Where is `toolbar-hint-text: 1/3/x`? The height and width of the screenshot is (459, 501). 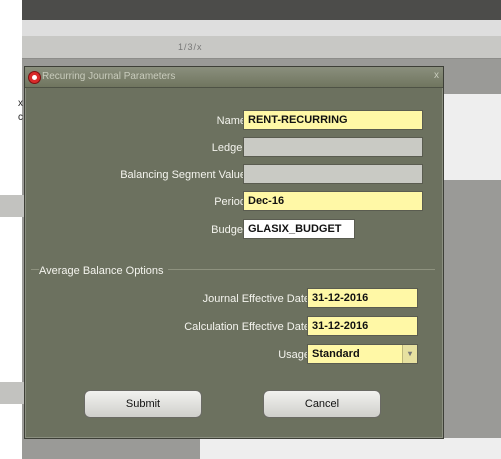
toolbar-hint-text: 1/3/x is located at coordinates (190, 47).